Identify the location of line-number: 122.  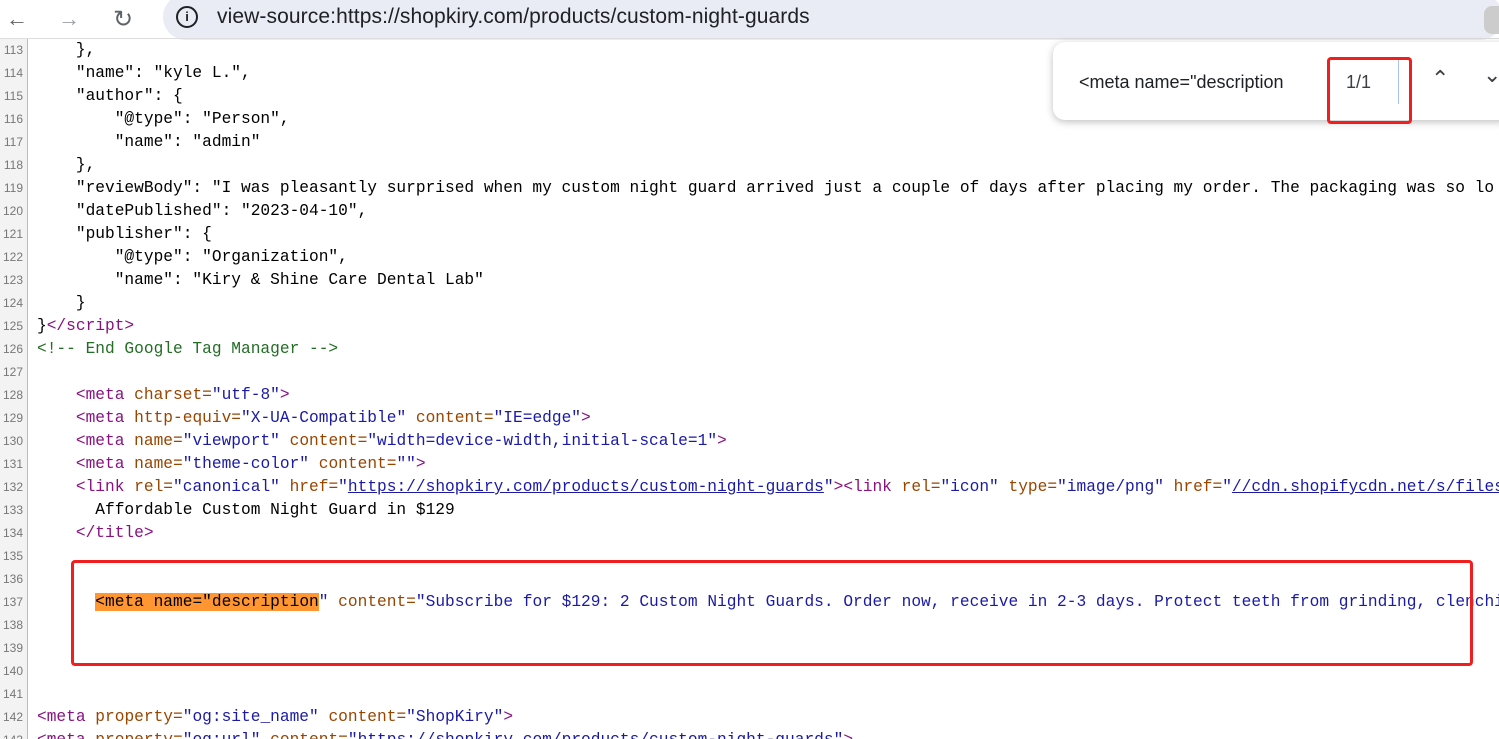
(14, 257).